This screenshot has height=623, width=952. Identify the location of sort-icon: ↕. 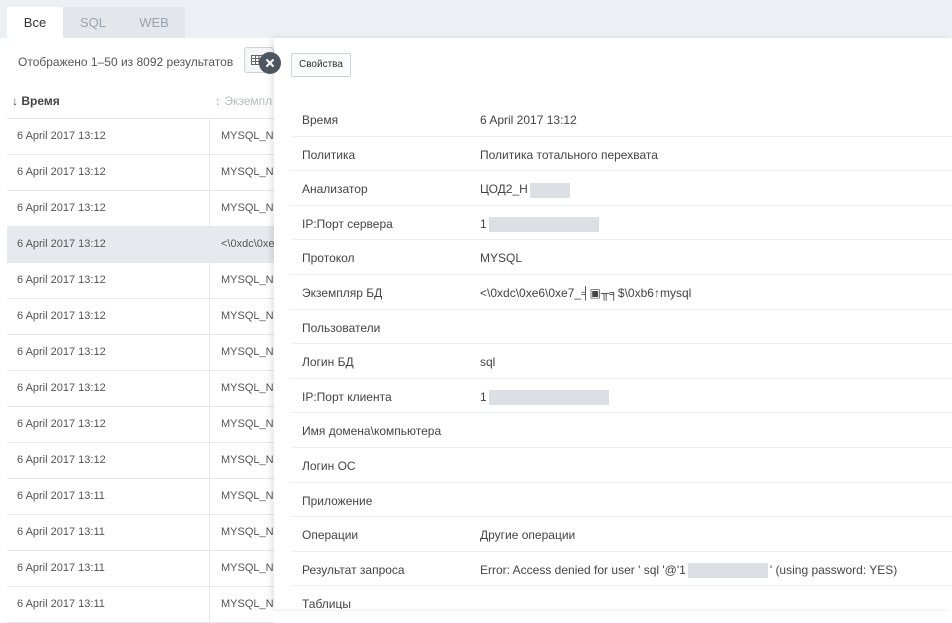
(218, 101).